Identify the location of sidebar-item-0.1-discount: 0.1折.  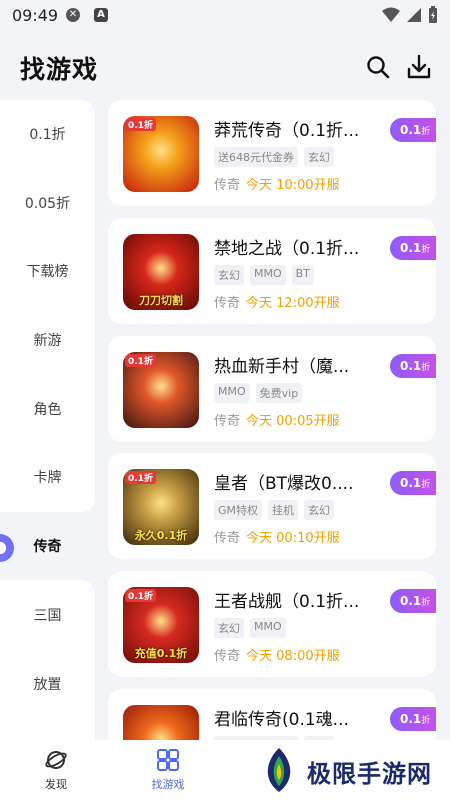
(47, 135).